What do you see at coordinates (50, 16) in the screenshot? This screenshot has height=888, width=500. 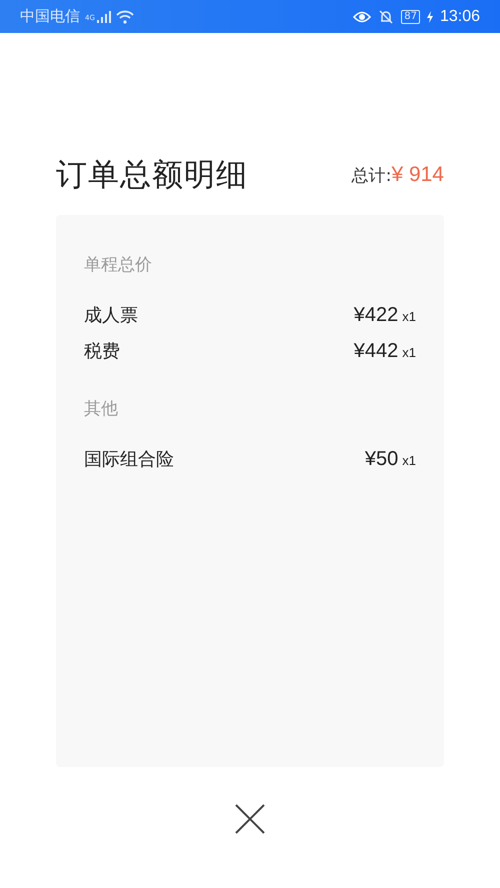 I see `carrier-name: 中国电信` at bounding box center [50, 16].